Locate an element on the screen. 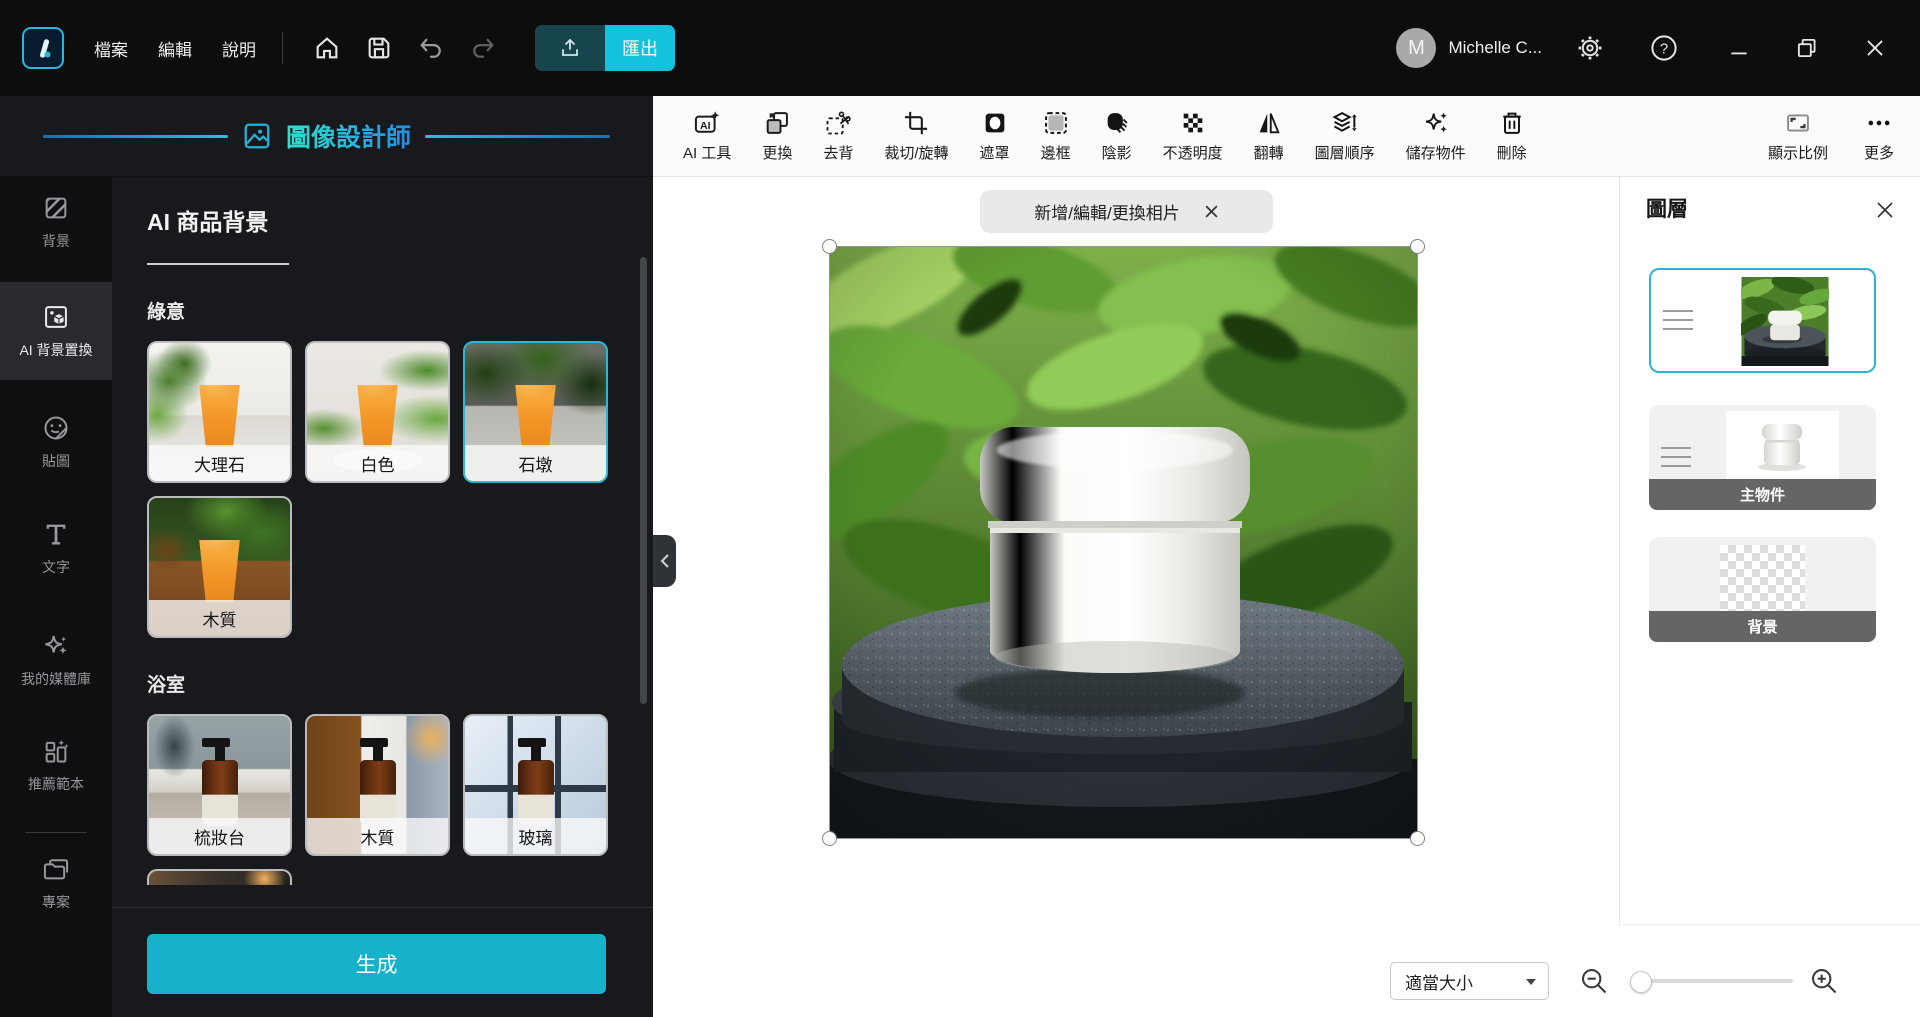 This screenshot has width=1920, height=1017. thumbnail-marble: 大理石 is located at coordinates (219, 412).